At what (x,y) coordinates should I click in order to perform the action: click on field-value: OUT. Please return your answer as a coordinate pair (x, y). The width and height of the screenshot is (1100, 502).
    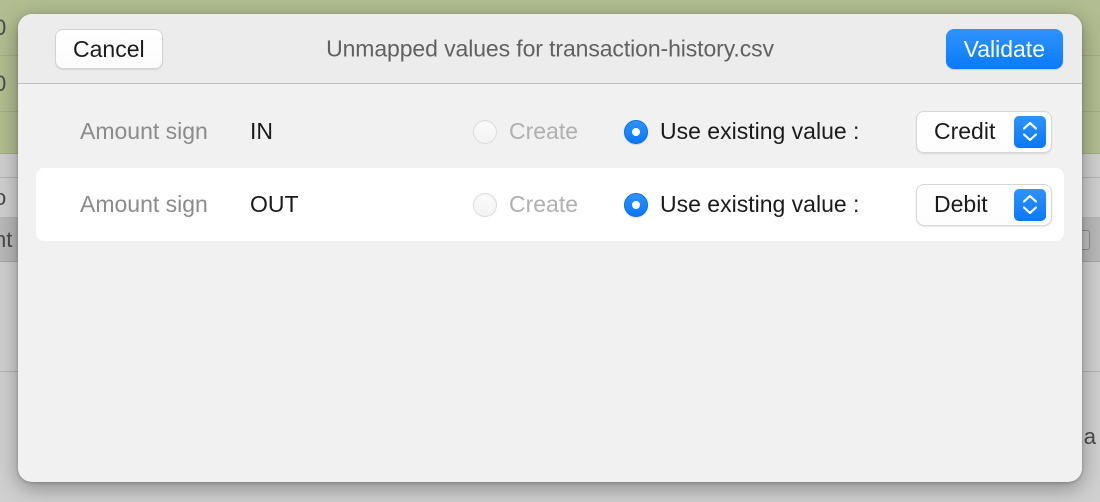
    Looking at the image, I should click on (274, 204).